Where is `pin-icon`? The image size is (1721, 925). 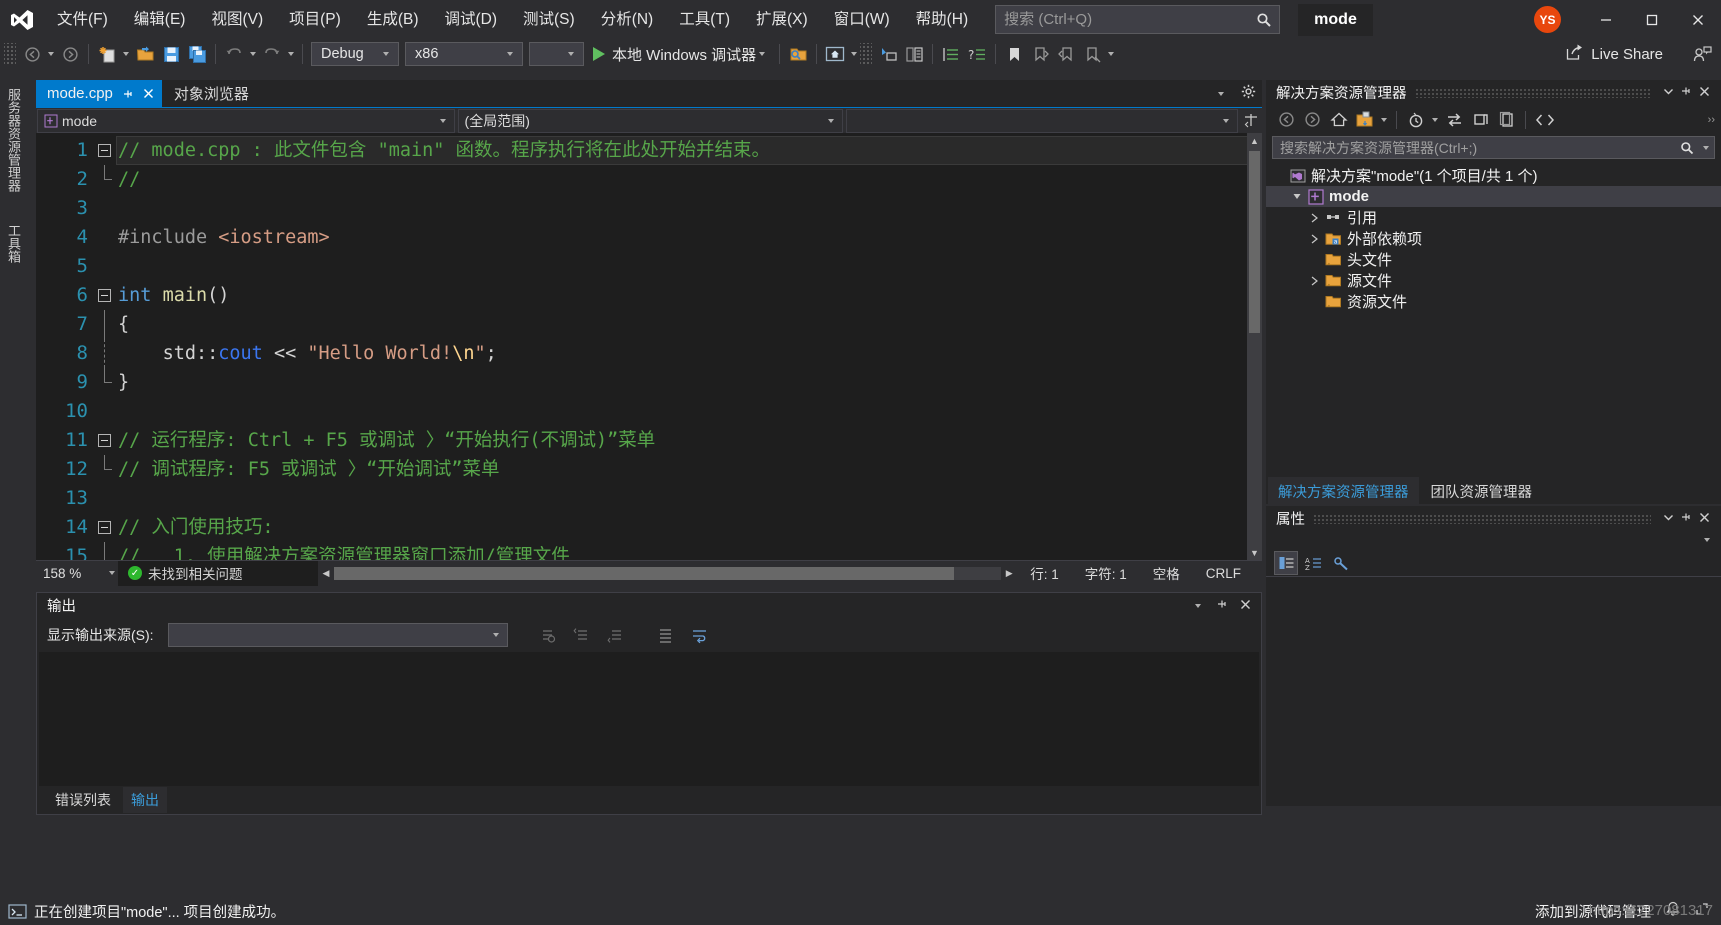 pin-icon is located at coordinates (1222, 606).